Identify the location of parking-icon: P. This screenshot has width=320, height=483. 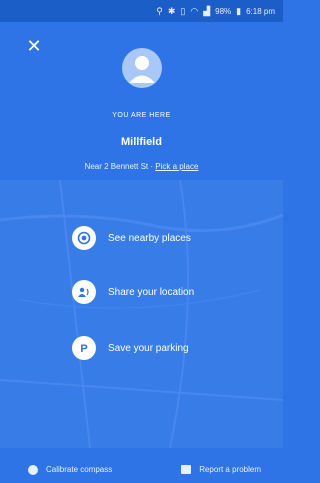
(84, 348).